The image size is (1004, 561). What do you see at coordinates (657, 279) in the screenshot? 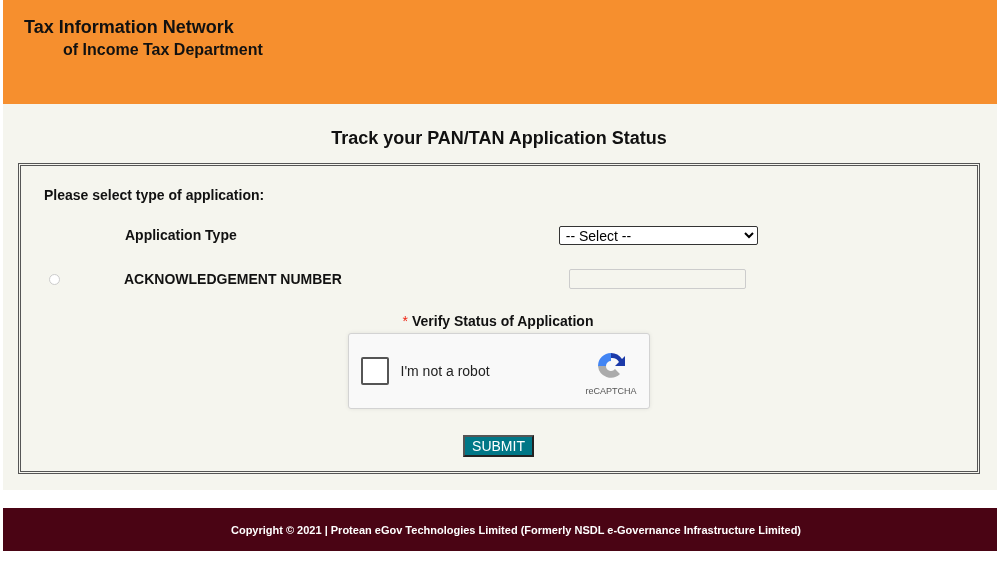
I see `acknowledgement-number-field` at bounding box center [657, 279].